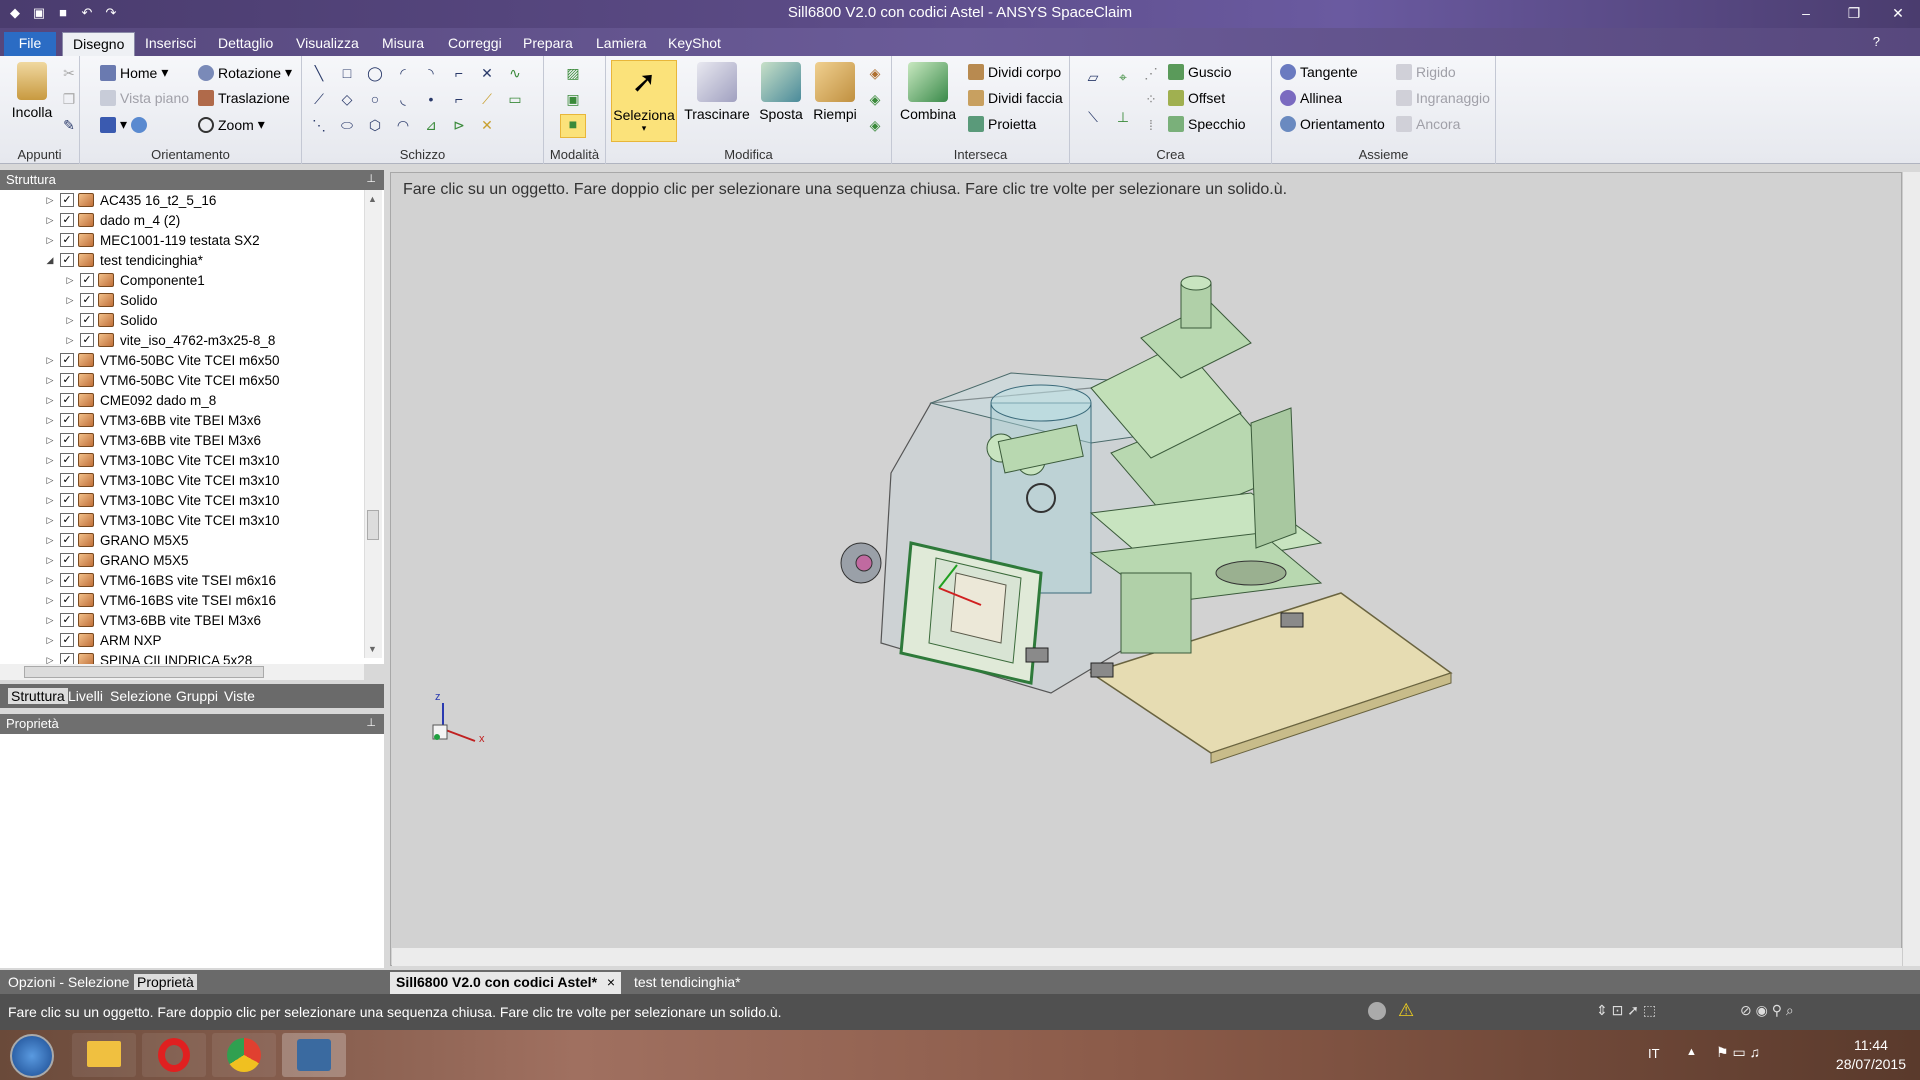 Image resolution: width=1920 pixels, height=1080 pixels. Describe the element at coordinates (458, 724) in the screenshot. I see `axis-triad` at that location.